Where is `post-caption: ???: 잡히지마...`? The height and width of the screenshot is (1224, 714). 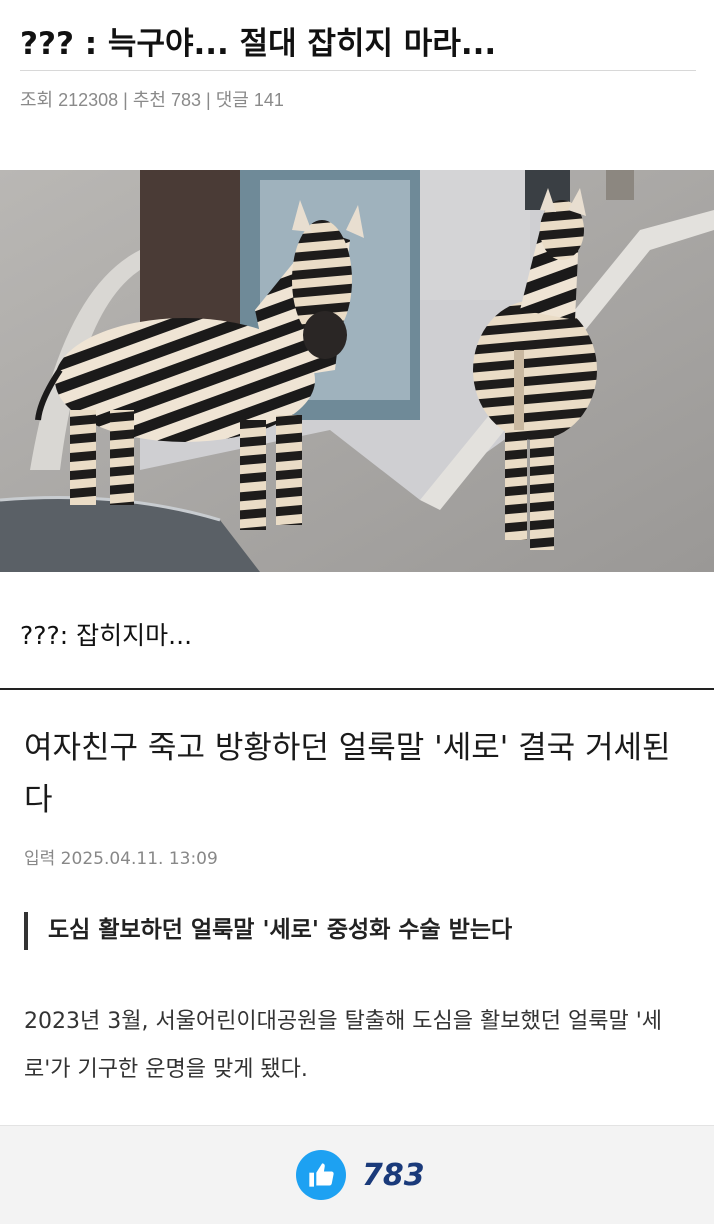
post-caption: ???: 잡히지마... is located at coordinates (106, 635).